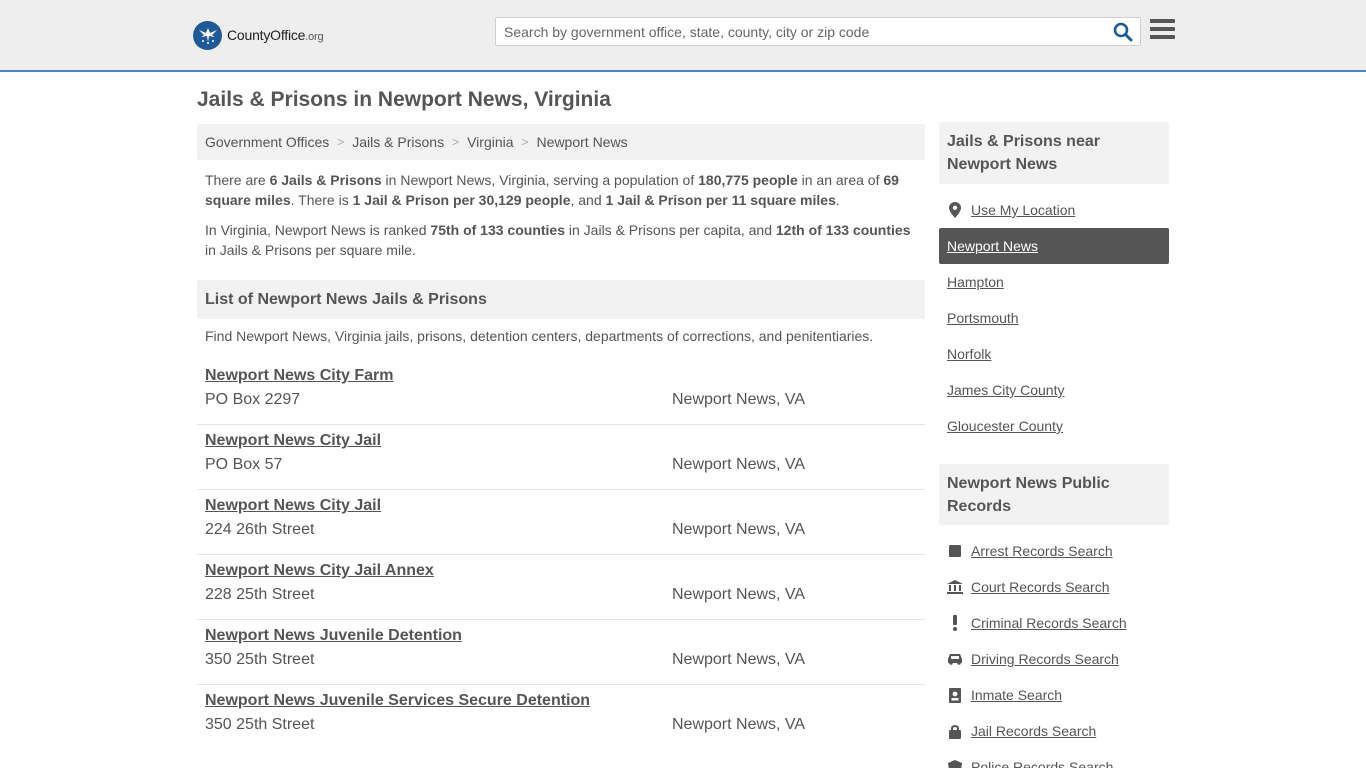 This screenshot has width=1366, height=768. I want to click on badge-icon, so click(955, 763).